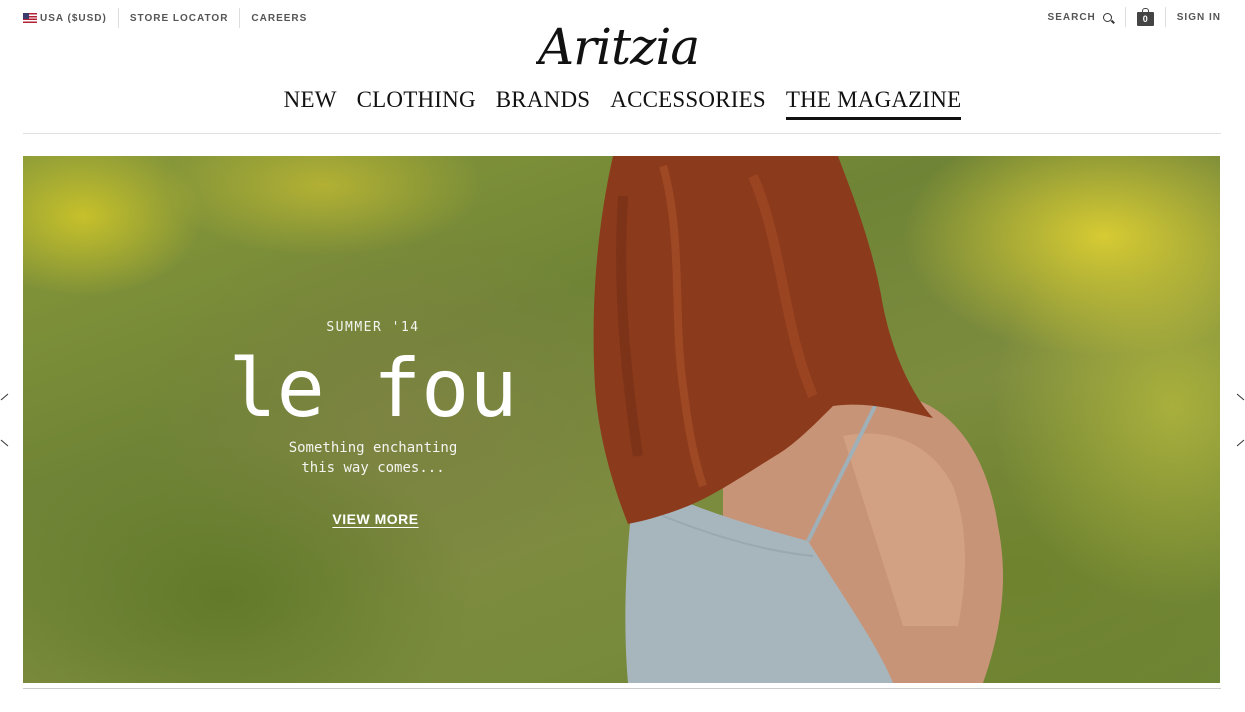 The image size is (1245, 712). Describe the element at coordinates (1199, 17) in the screenshot. I see `sign-in-link: SIGN IN` at that location.